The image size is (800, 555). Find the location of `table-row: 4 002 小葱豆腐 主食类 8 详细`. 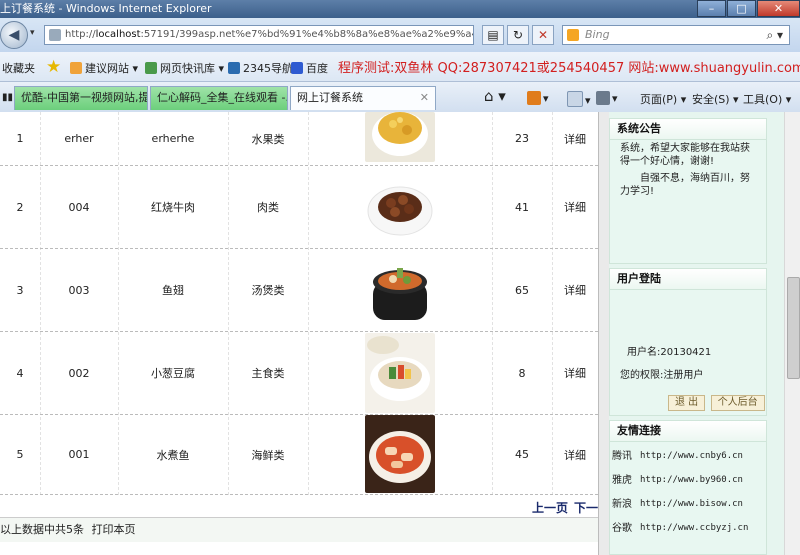

table-row: 4 002 小葱豆腐 主食类 8 详细 is located at coordinates (299, 373).